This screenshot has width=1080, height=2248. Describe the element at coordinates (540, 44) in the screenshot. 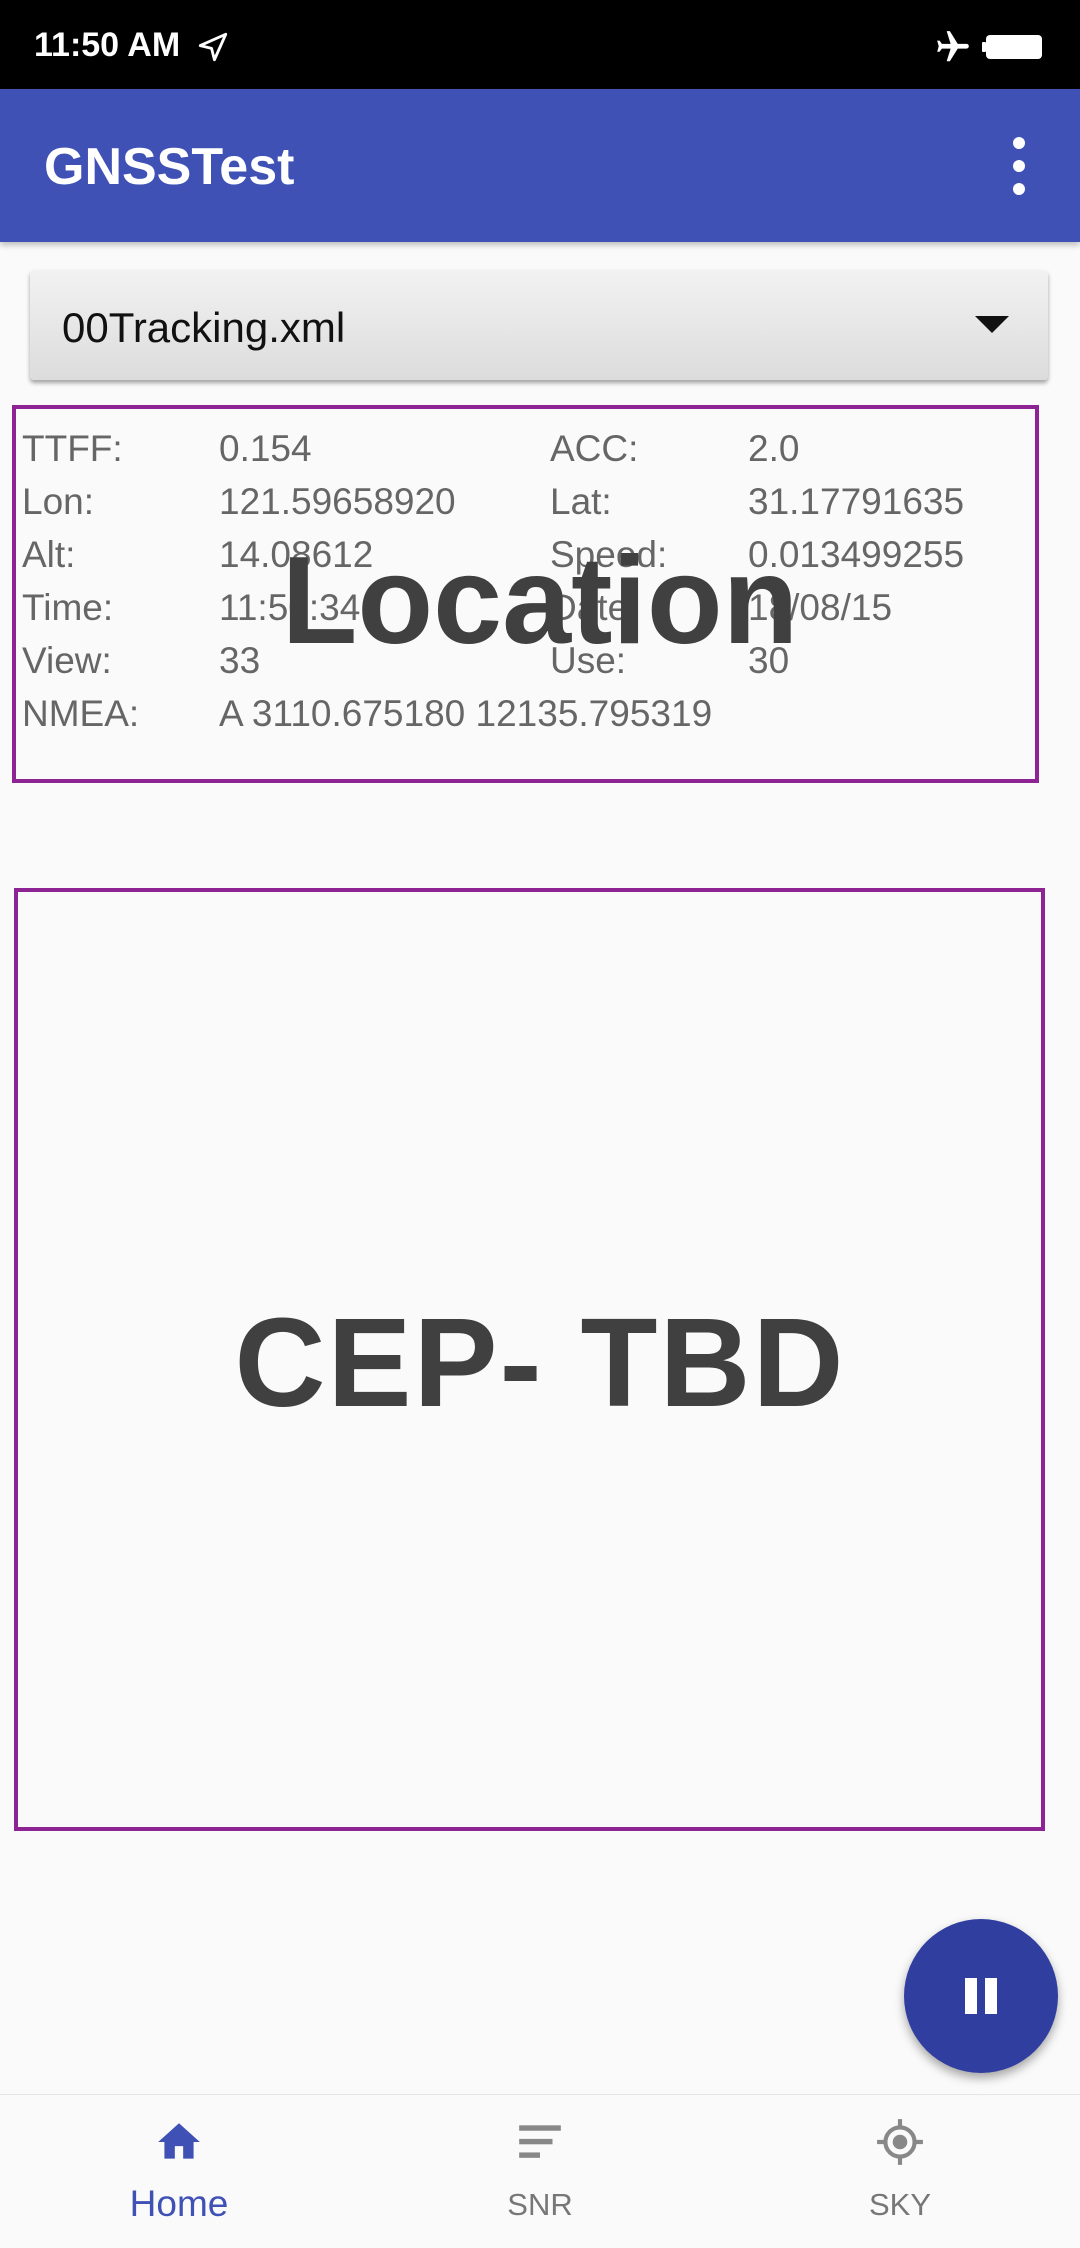

I see `status-bar: 11:50 AM` at that location.